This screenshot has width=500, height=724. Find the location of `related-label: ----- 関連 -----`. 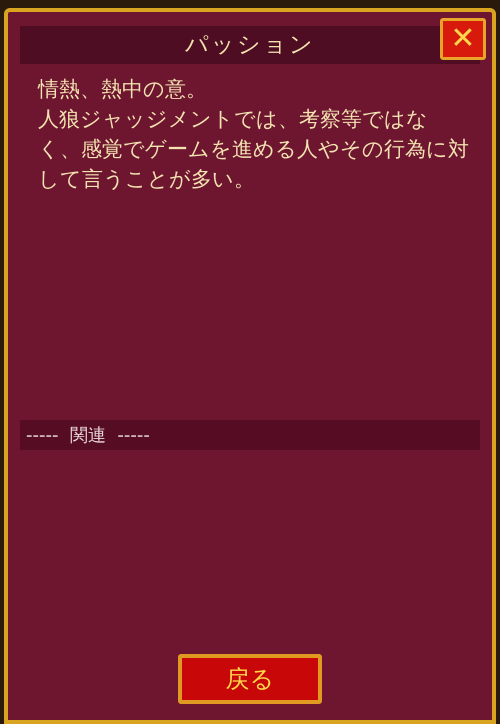

related-label: ----- 関連 ----- is located at coordinates (88, 436).